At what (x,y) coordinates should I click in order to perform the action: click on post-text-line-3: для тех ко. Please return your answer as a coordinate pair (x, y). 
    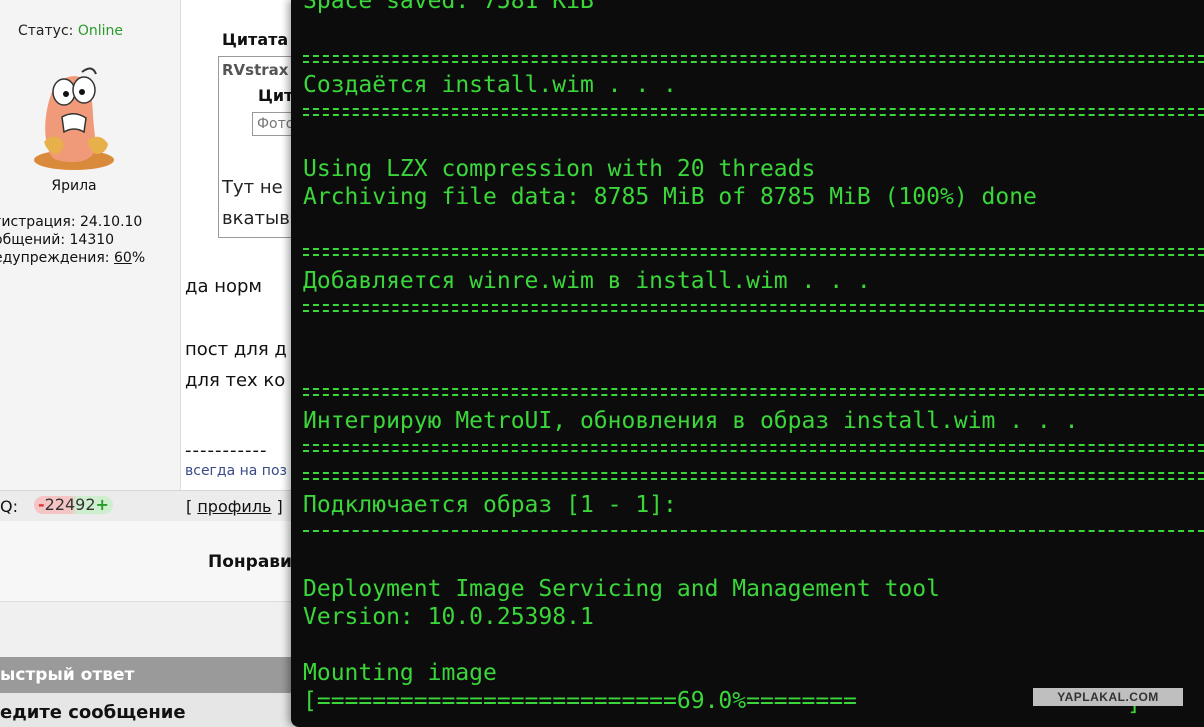
    Looking at the image, I should click on (235, 380).